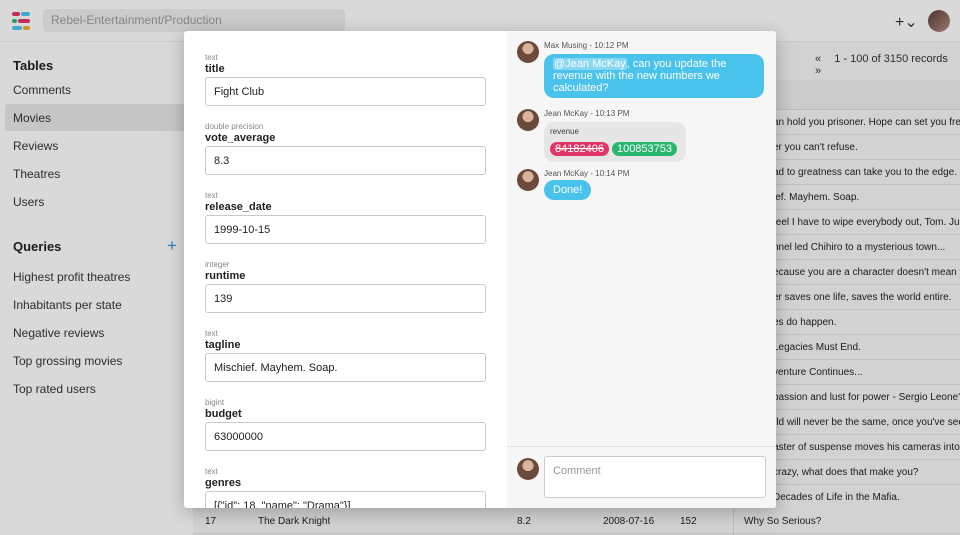 The image size is (960, 535). I want to click on message-meta: Max Musing - 10:12 PM, so click(586, 45).